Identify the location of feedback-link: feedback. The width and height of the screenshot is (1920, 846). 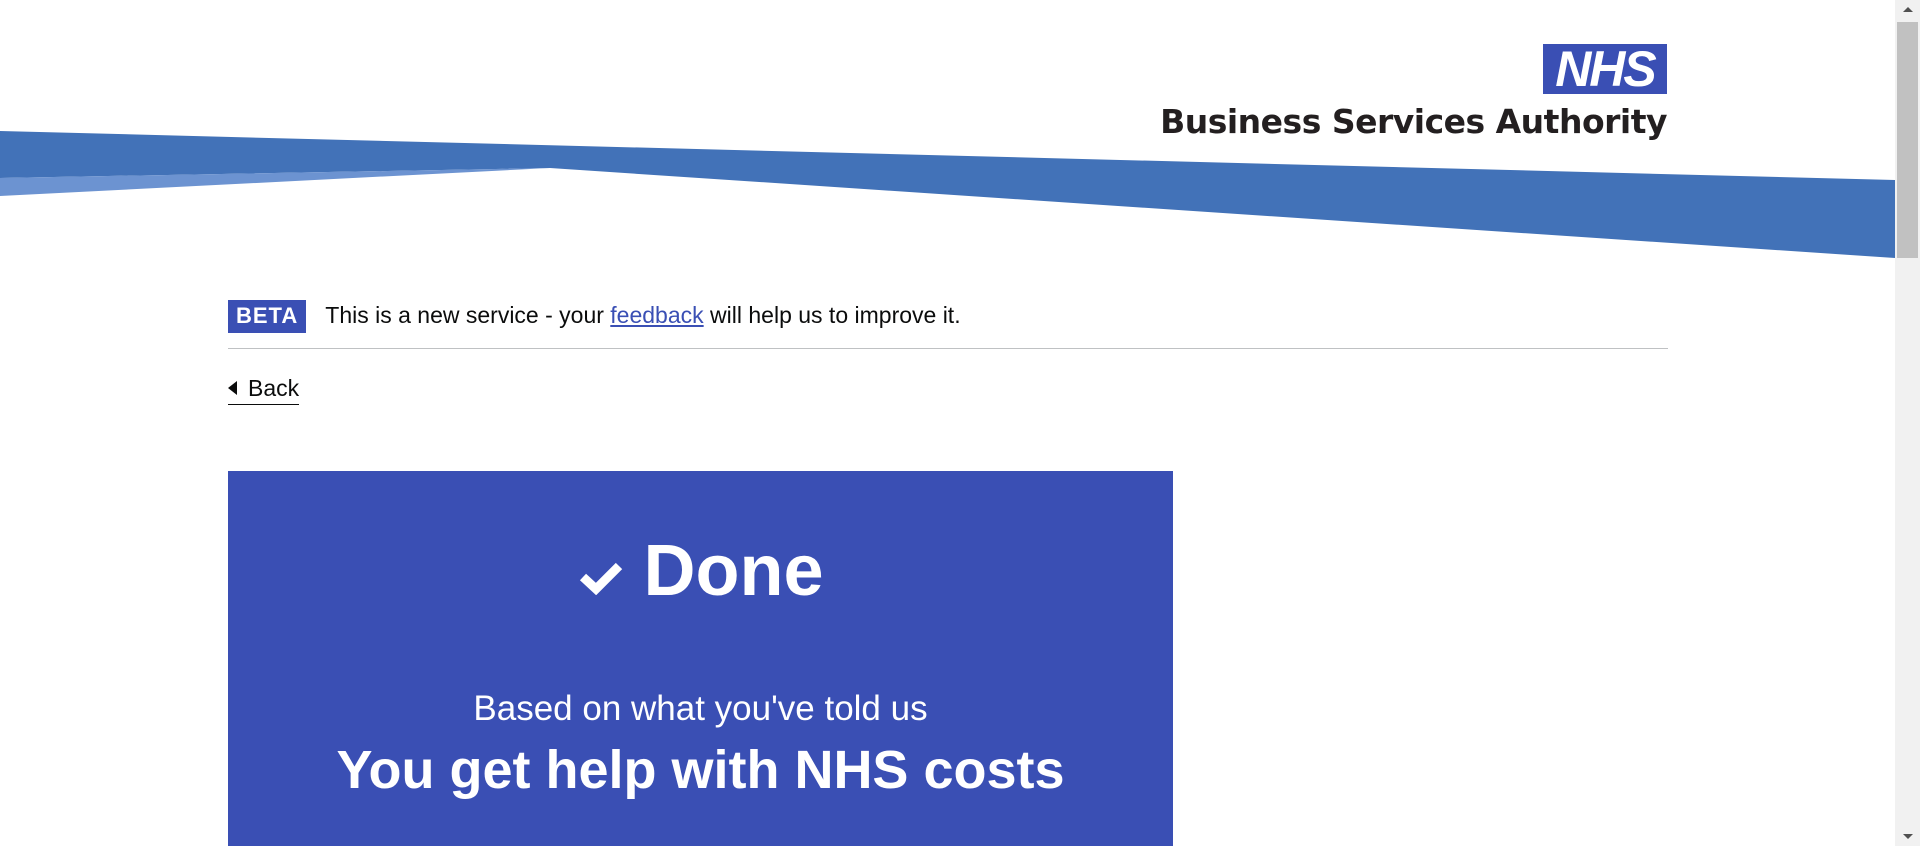
(656, 315).